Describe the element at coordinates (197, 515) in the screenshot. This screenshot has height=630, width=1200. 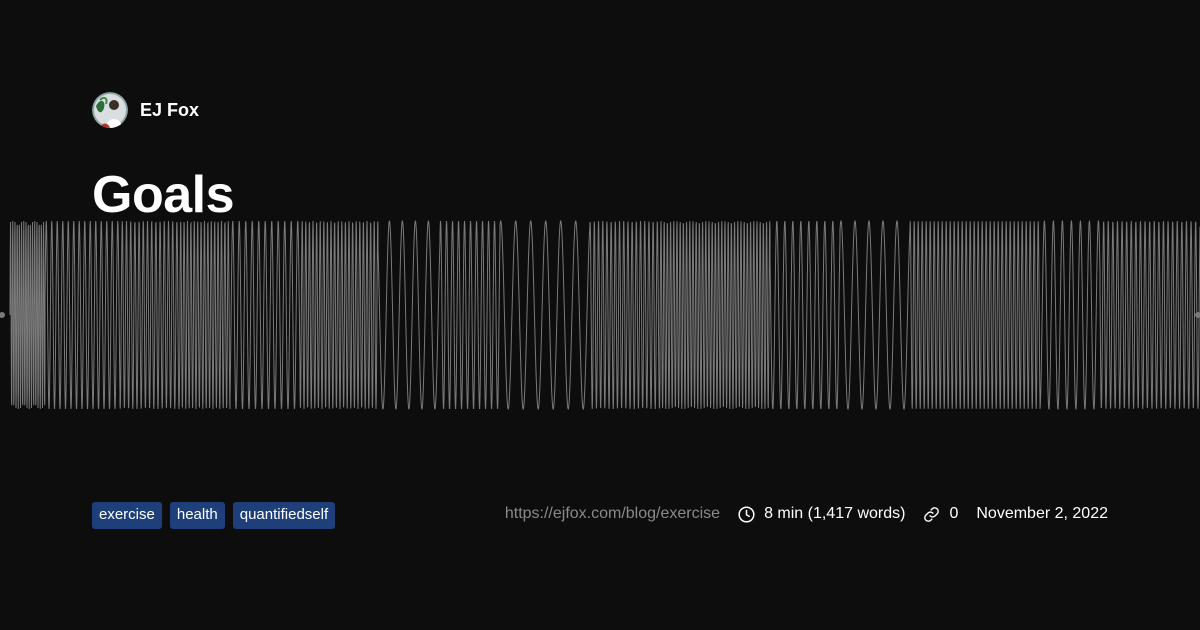
I see `tag-health: health` at that location.